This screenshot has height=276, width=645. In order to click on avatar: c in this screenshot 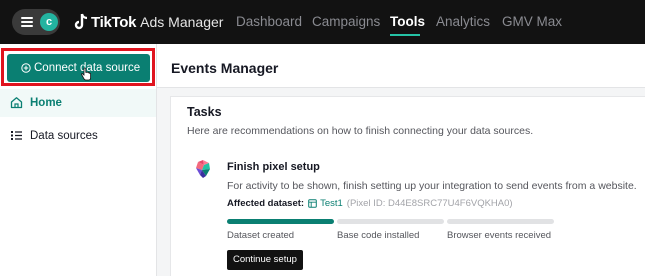, I will do `click(49, 22)`.